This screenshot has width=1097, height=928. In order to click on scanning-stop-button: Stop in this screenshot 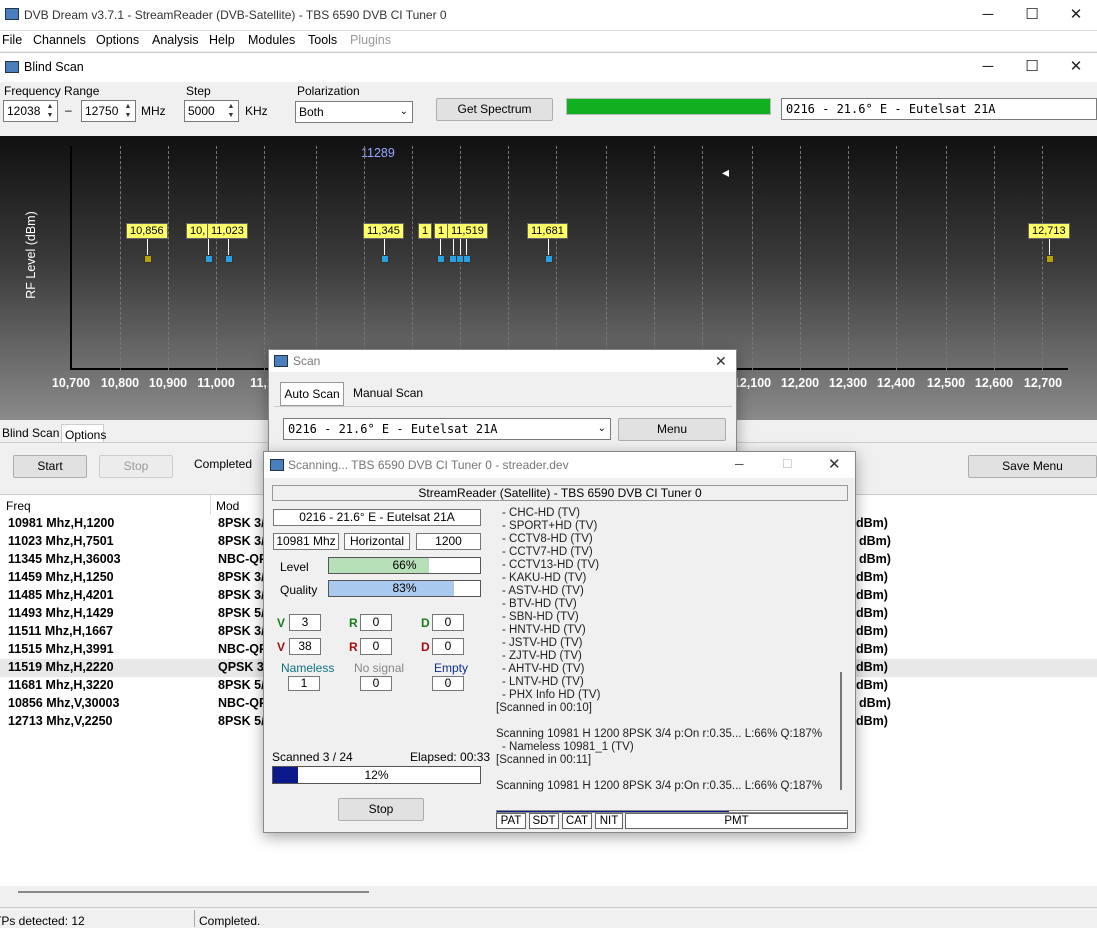, I will do `click(381, 809)`.